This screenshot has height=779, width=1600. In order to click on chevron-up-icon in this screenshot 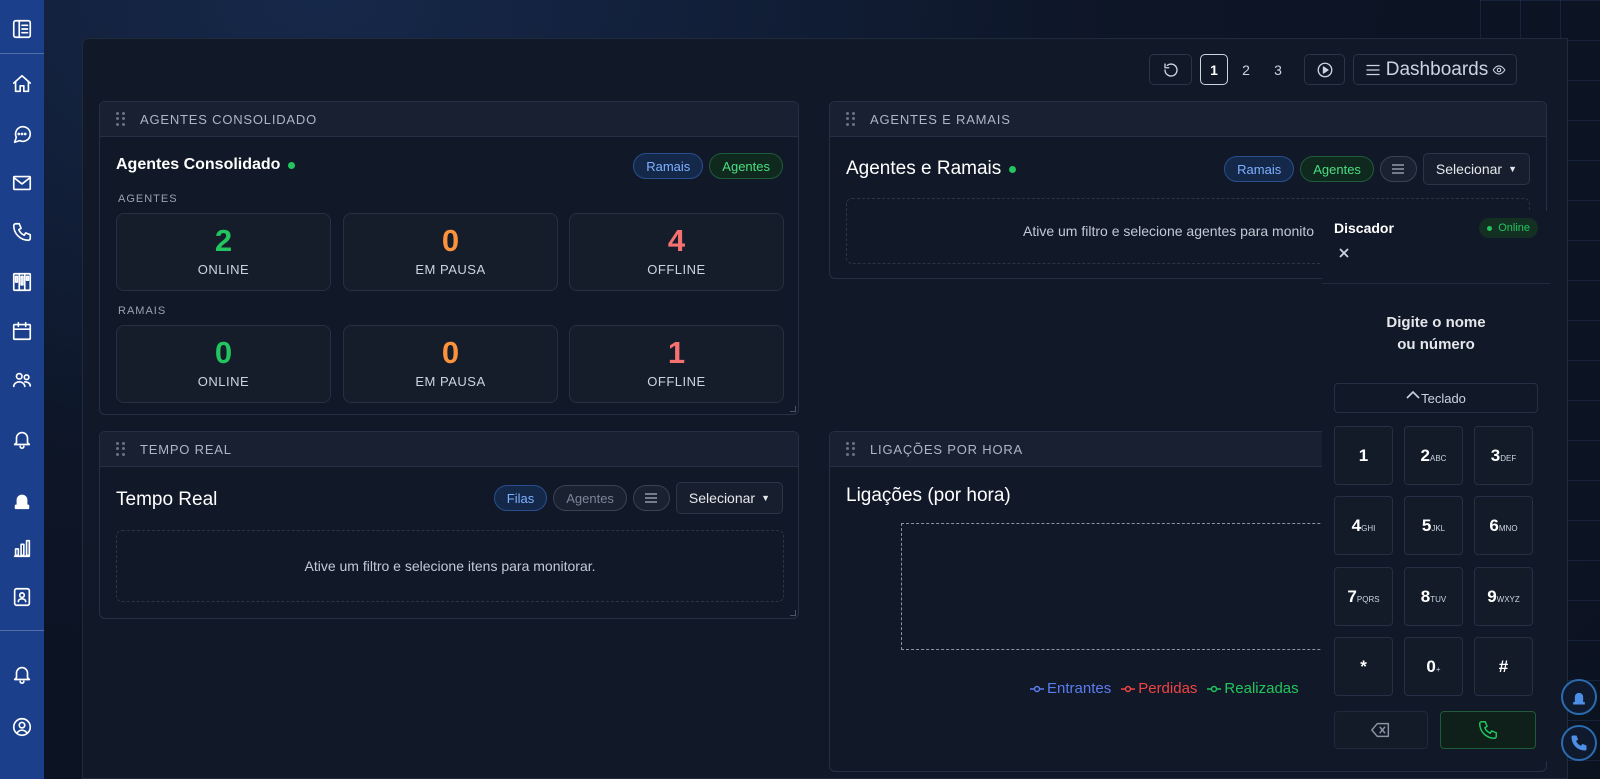, I will do `click(1413, 394)`.